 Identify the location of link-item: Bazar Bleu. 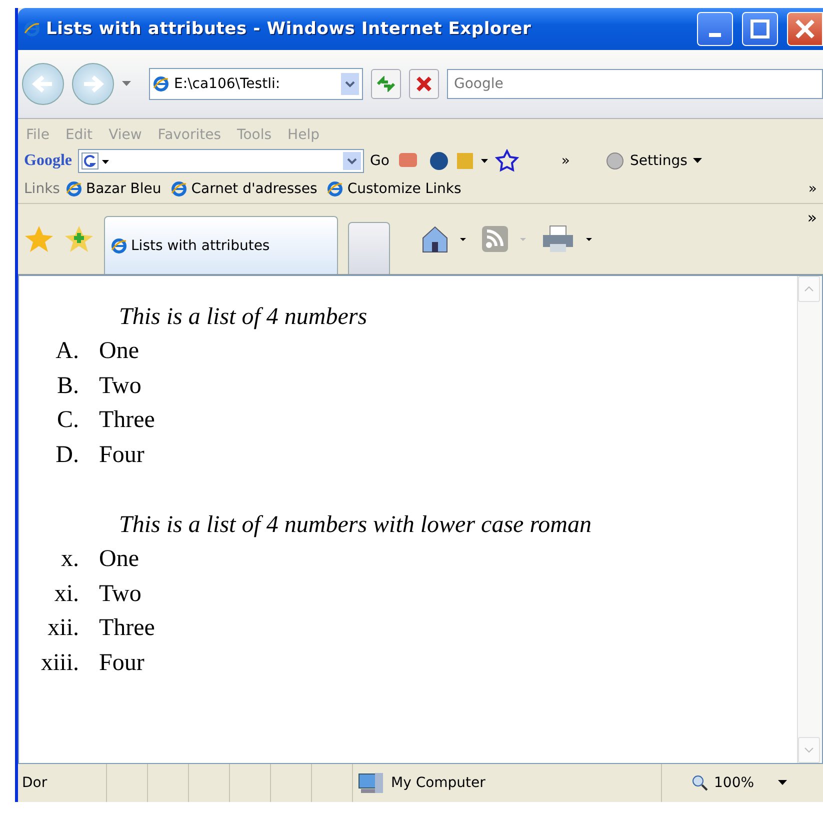
(124, 189).